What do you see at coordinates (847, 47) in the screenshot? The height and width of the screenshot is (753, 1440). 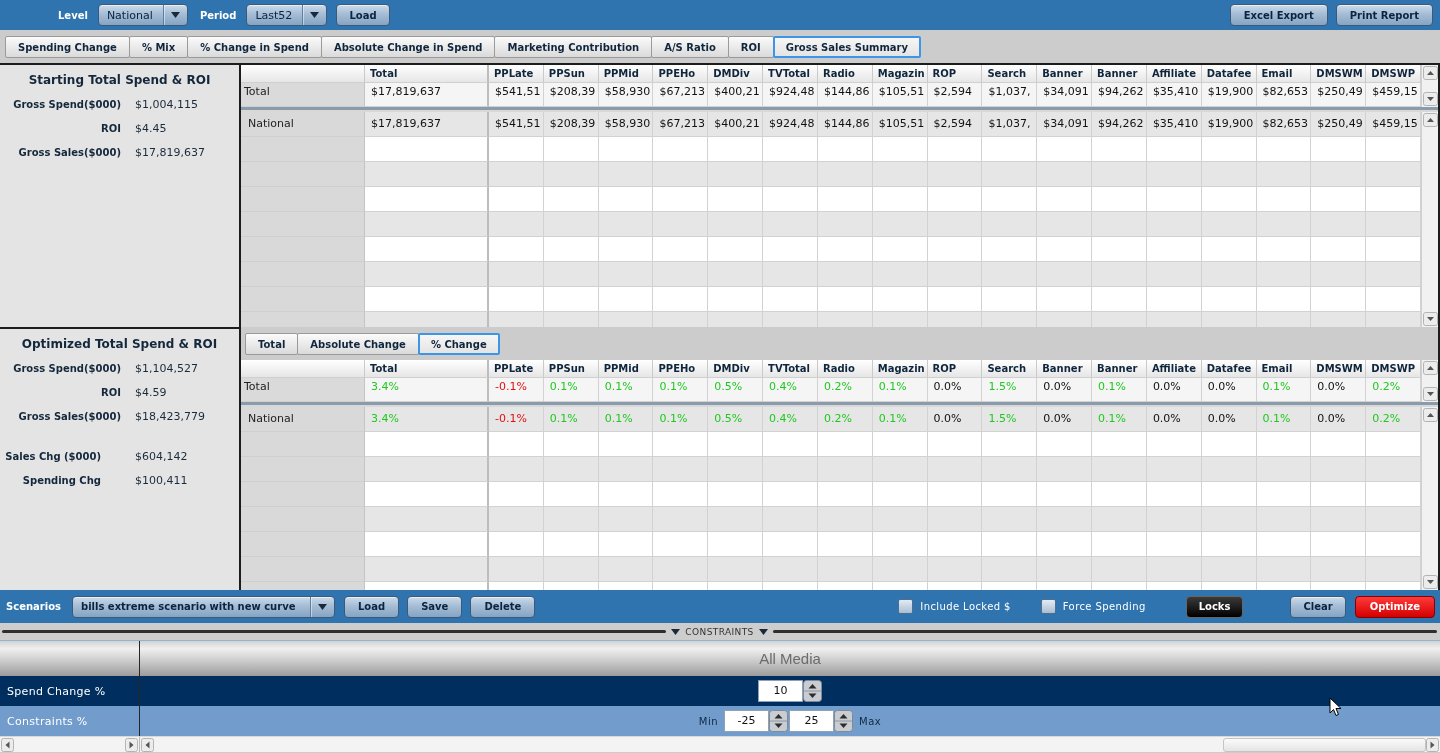 I see `tab: Gross Sales Summary` at bounding box center [847, 47].